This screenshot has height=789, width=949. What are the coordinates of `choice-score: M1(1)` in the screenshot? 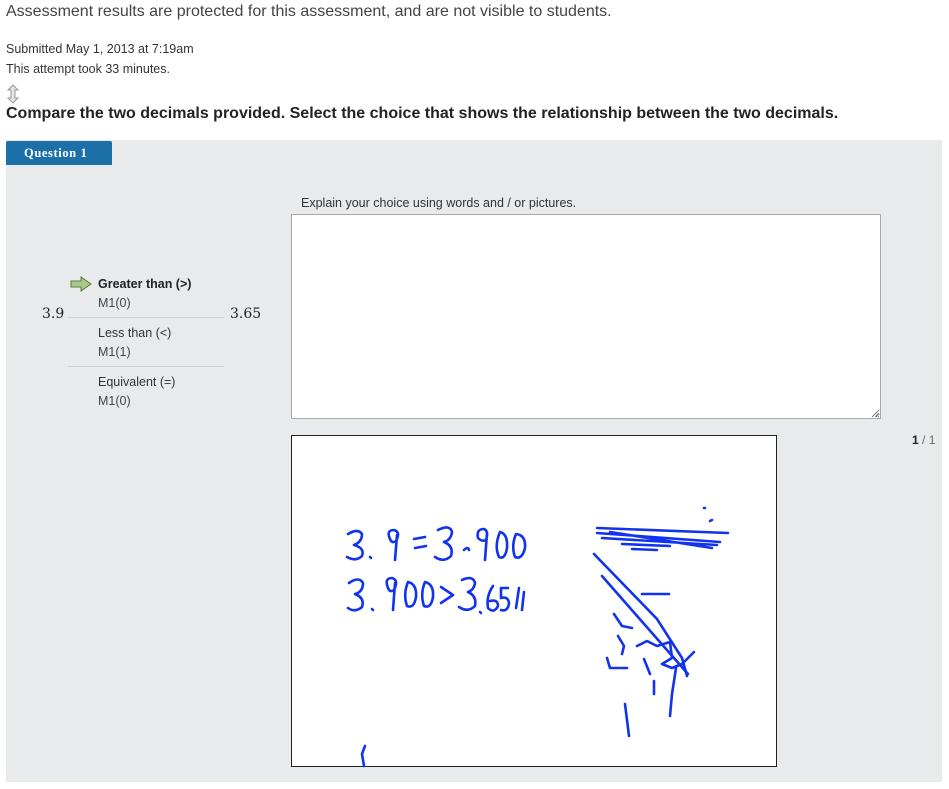 It's located at (114, 352).